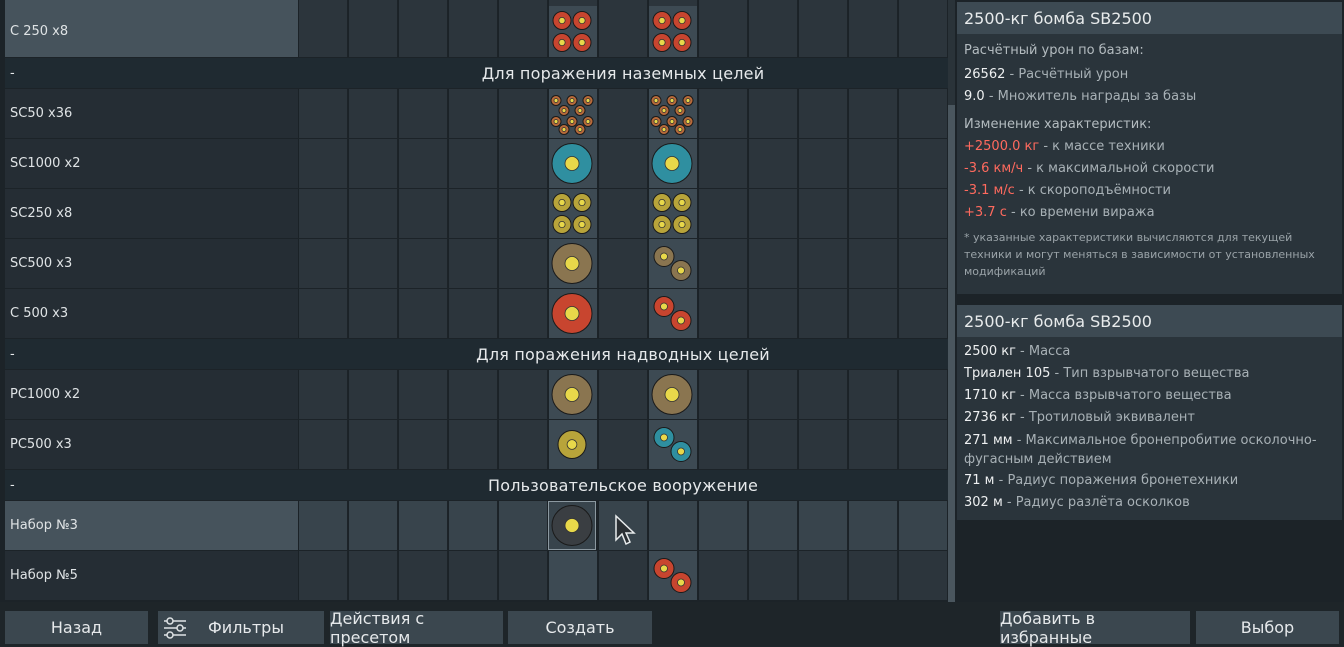 This screenshot has width=1344, height=647. What do you see at coordinates (951, 353) in the screenshot?
I see `scrollbar-thumb` at bounding box center [951, 353].